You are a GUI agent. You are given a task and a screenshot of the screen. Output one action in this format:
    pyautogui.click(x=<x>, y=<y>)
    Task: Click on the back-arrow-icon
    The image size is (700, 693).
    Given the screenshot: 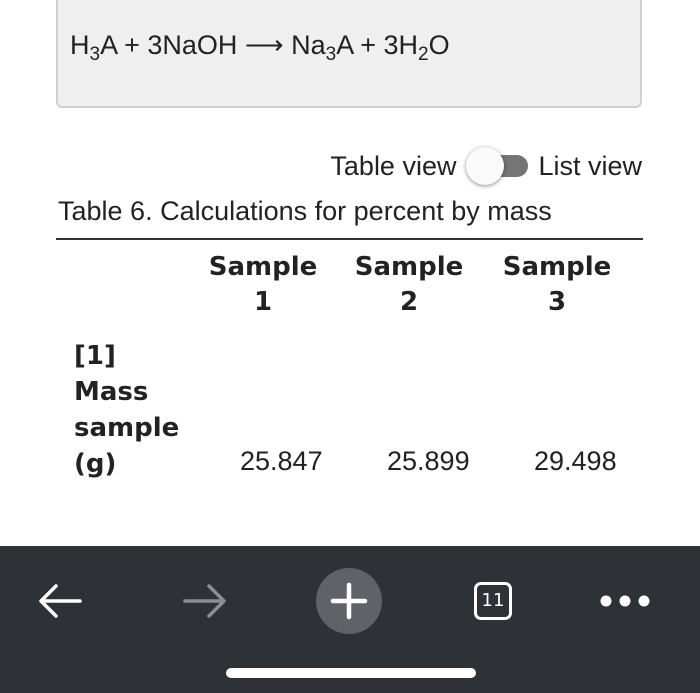 What is the action you would take?
    pyautogui.click(x=60, y=601)
    